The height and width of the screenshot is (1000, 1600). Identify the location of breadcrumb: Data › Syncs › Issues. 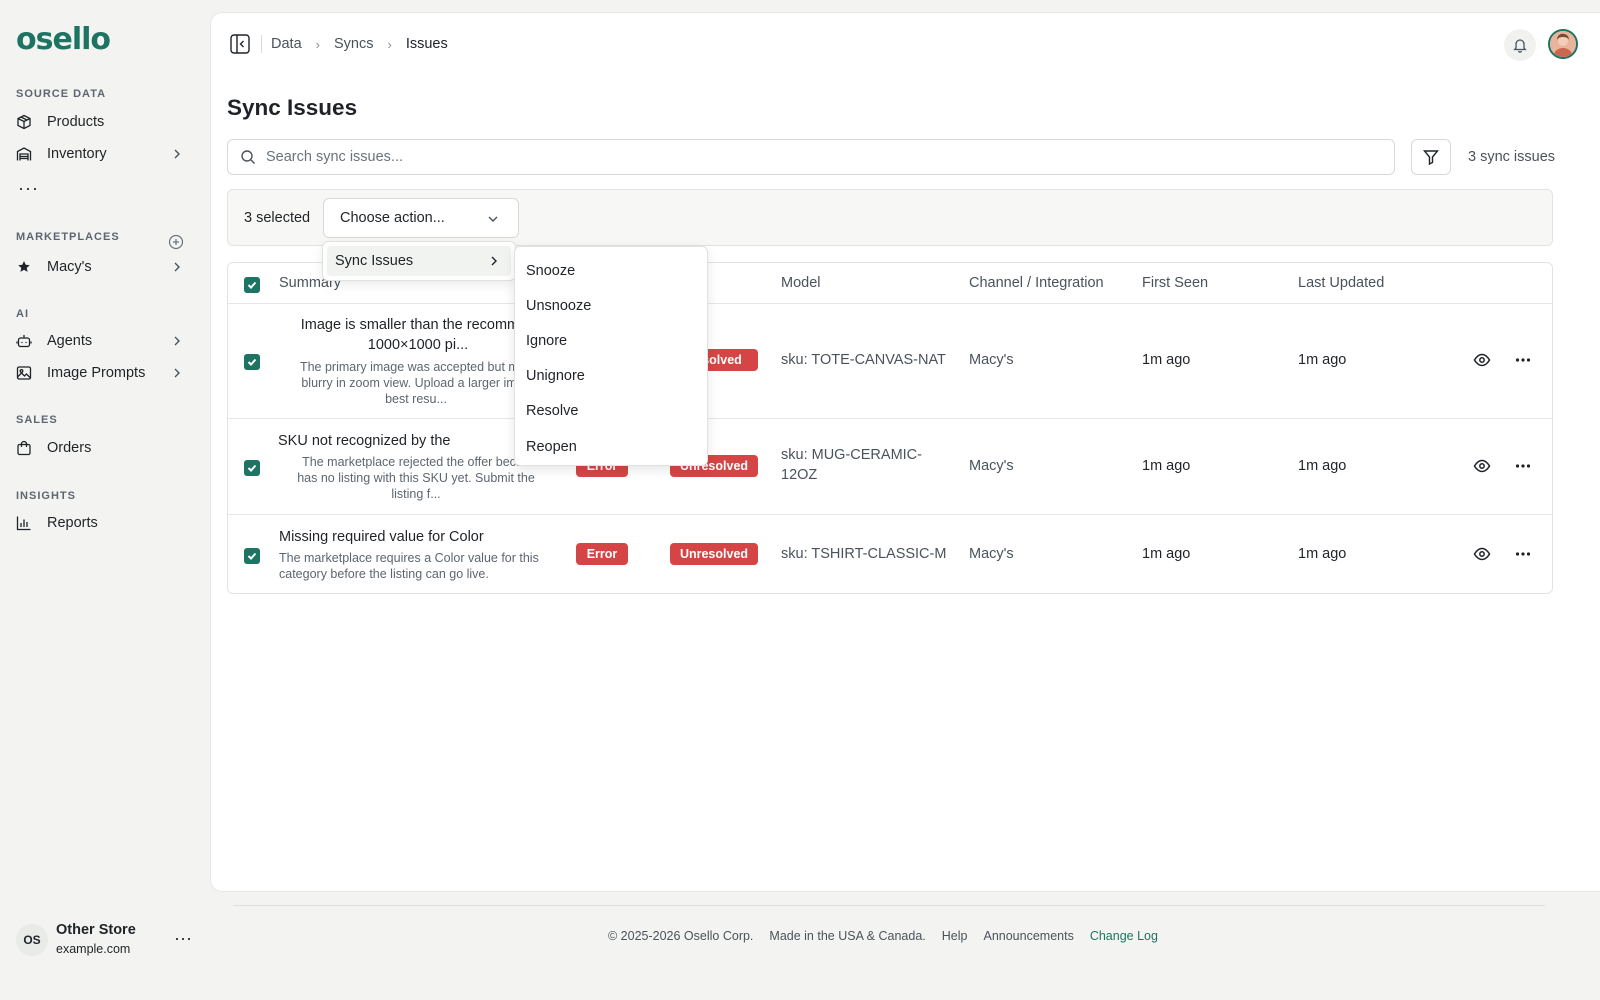
(359, 44).